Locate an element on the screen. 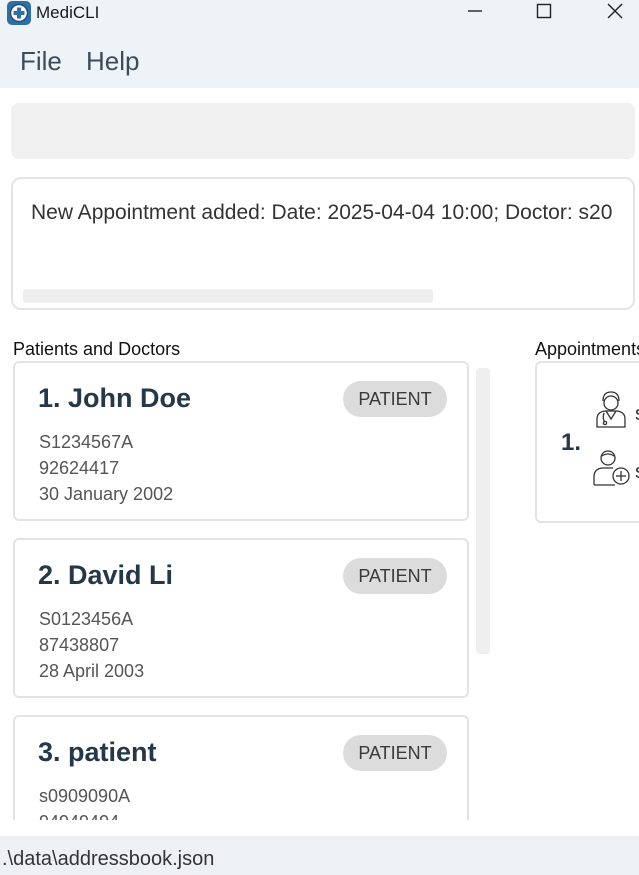 This screenshot has height=875, width=639. person-list-scrollbar is located at coordinates (483, 511).